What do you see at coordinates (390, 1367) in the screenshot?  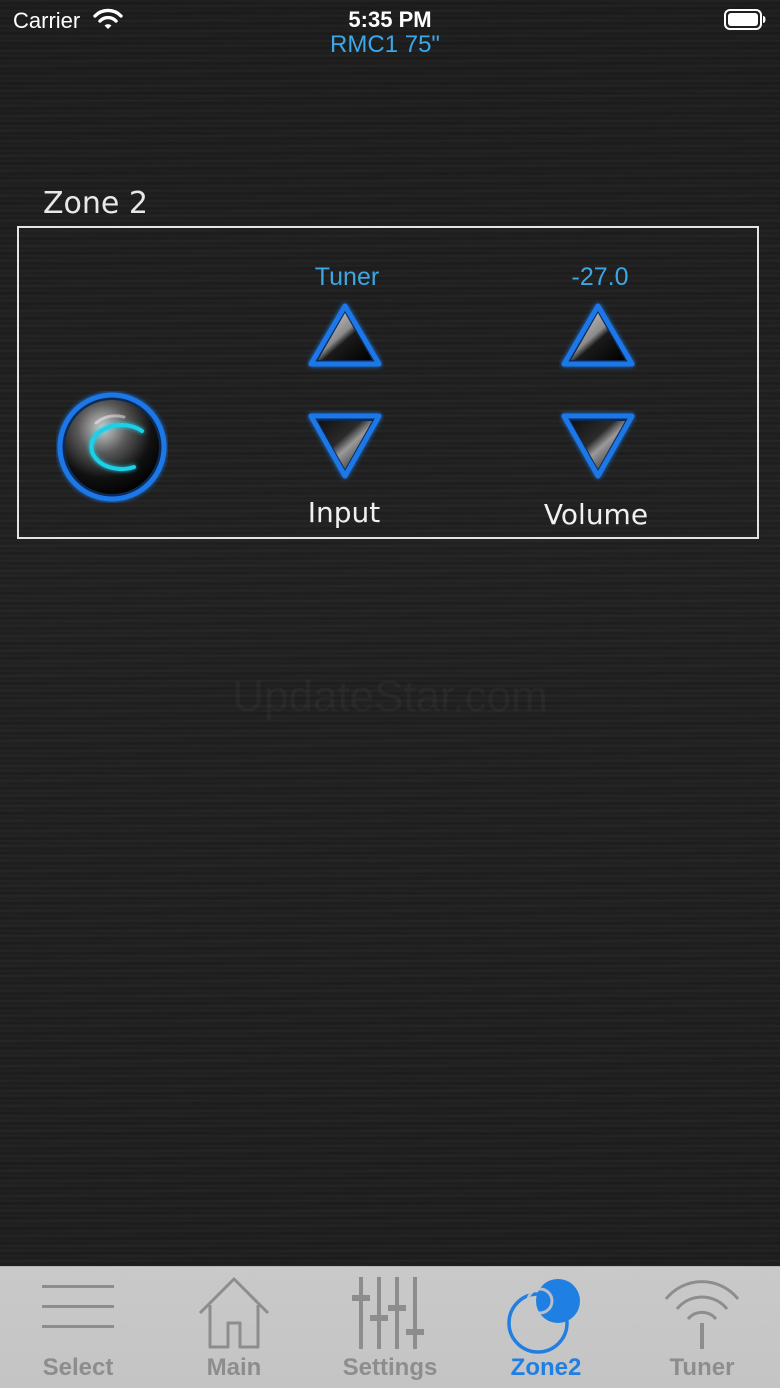 I see `tab-label: Settings` at bounding box center [390, 1367].